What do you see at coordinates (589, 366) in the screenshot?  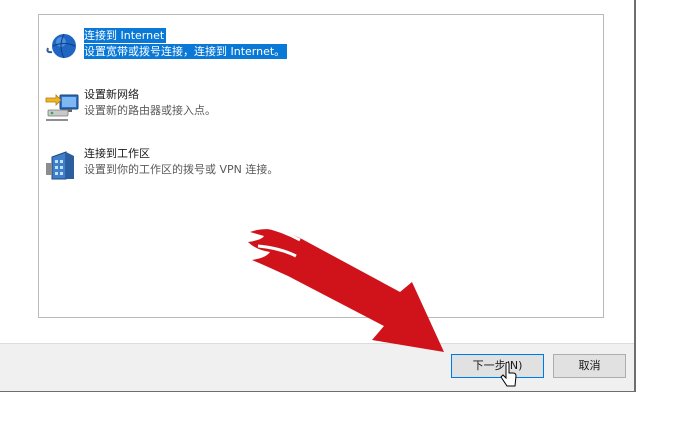 I see `cancel-button: 取消` at bounding box center [589, 366].